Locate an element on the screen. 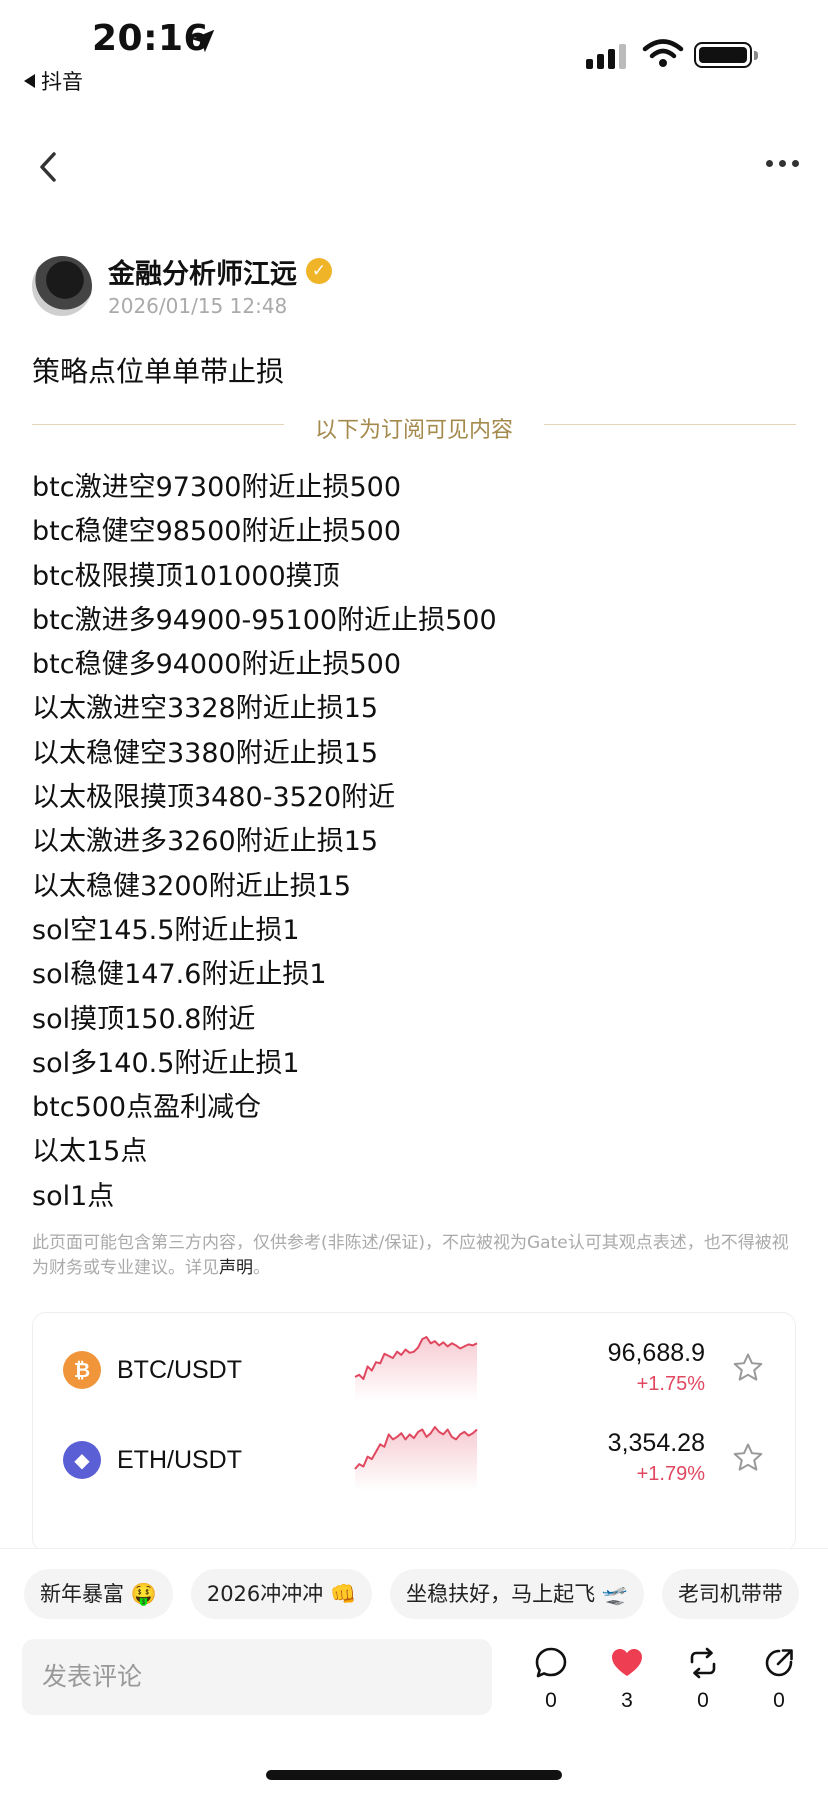 This screenshot has width=828, height=1795. post-line: 以太激进多3260附近止损15 is located at coordinates (205, 842).